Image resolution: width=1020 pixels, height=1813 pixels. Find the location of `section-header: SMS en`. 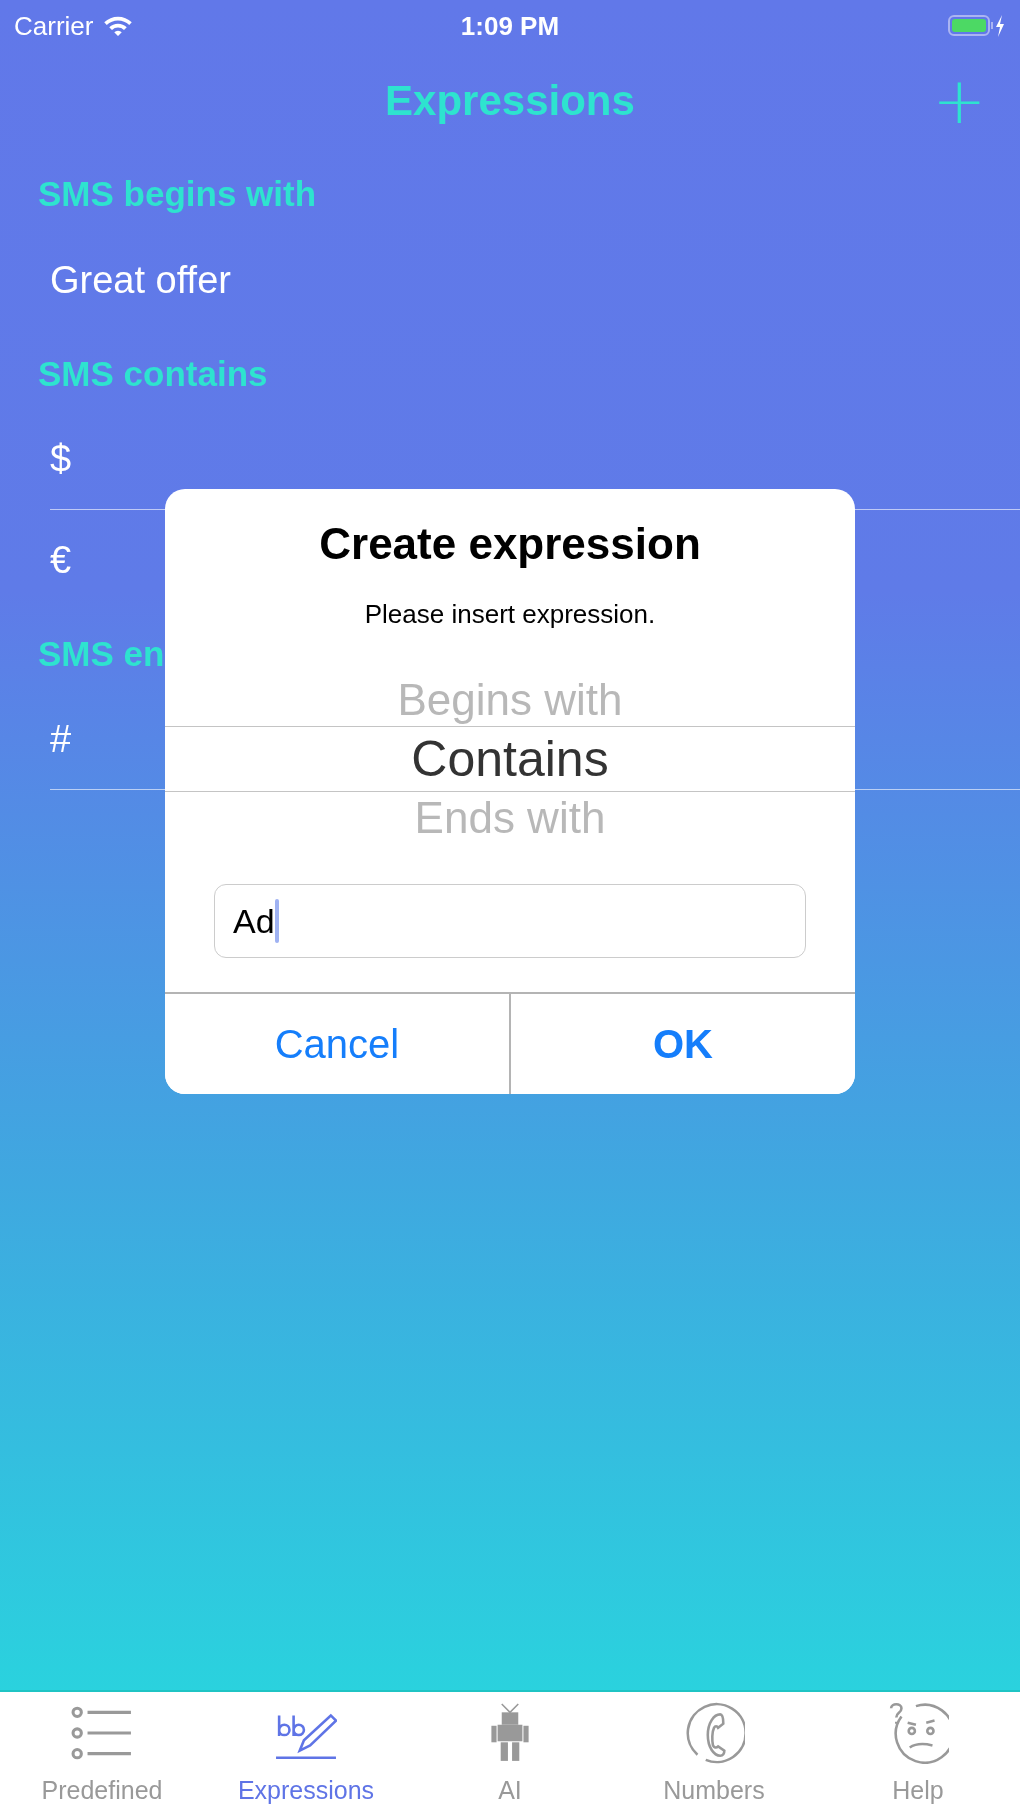

section-header: SMS en is located at coordinates (101, 653).